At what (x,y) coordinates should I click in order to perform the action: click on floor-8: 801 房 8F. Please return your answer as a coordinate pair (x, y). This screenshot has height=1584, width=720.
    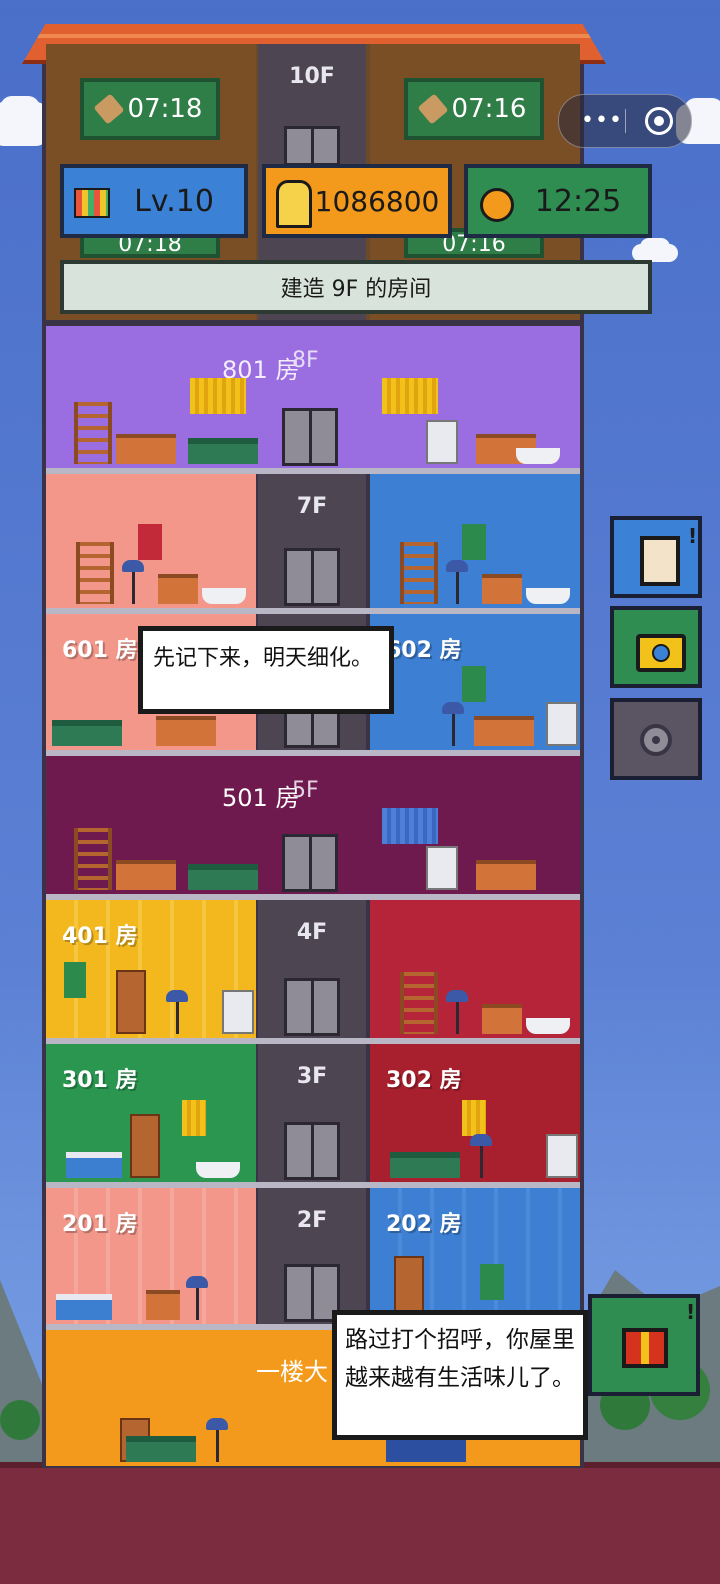
    Looking at the image, I should click on (313, 400).